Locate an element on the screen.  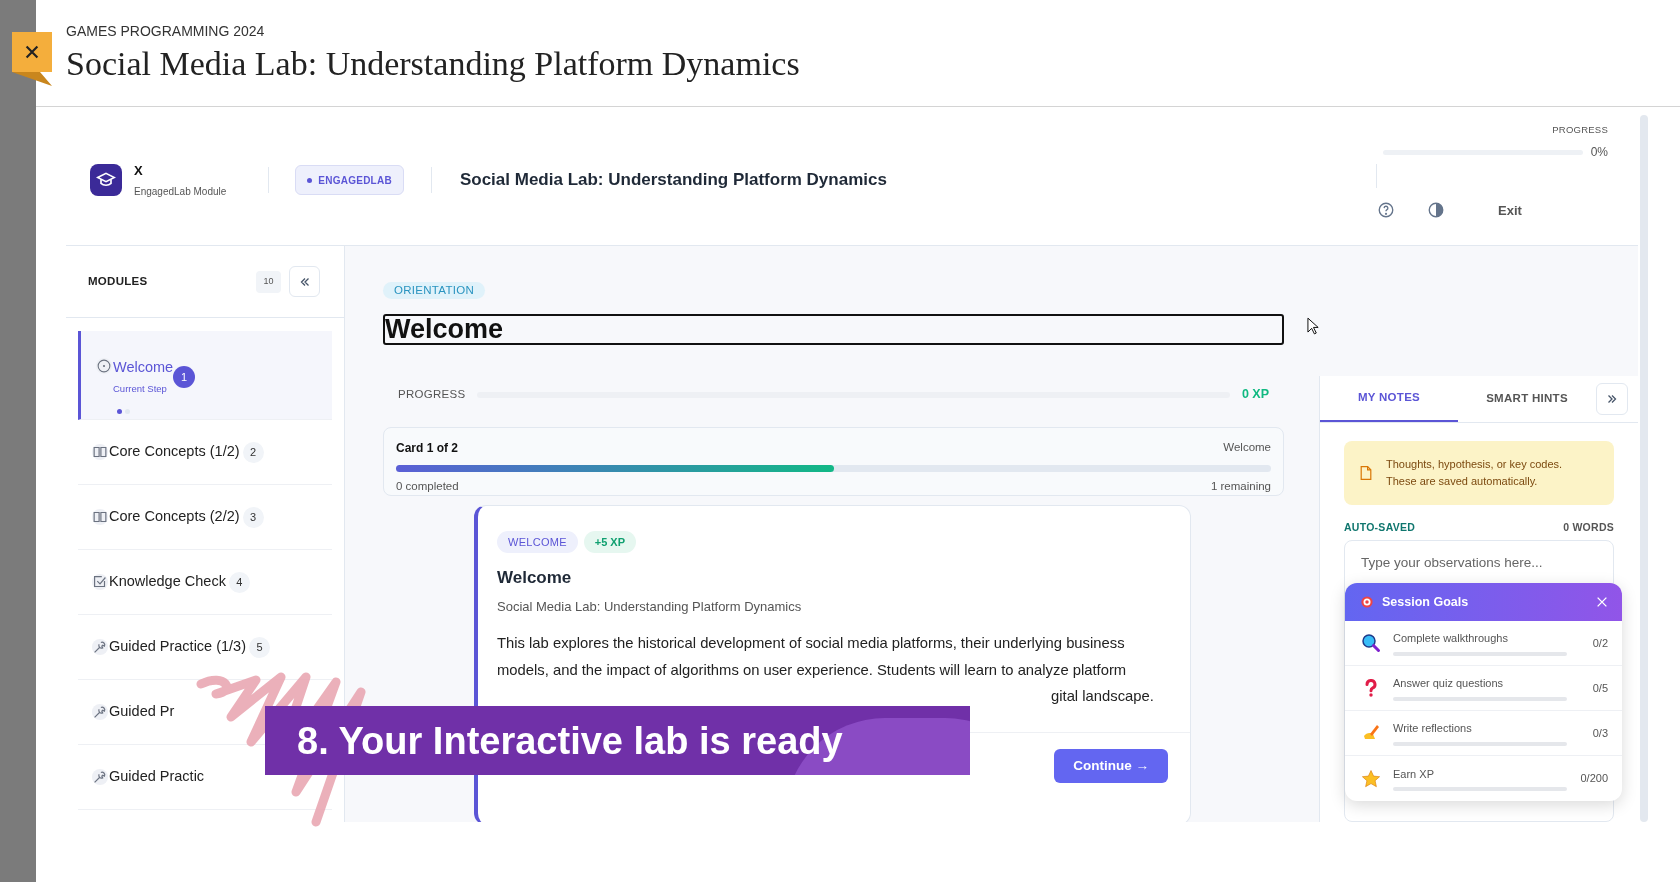
current-card-label: Welcome is located at coordinates (1247, 447).